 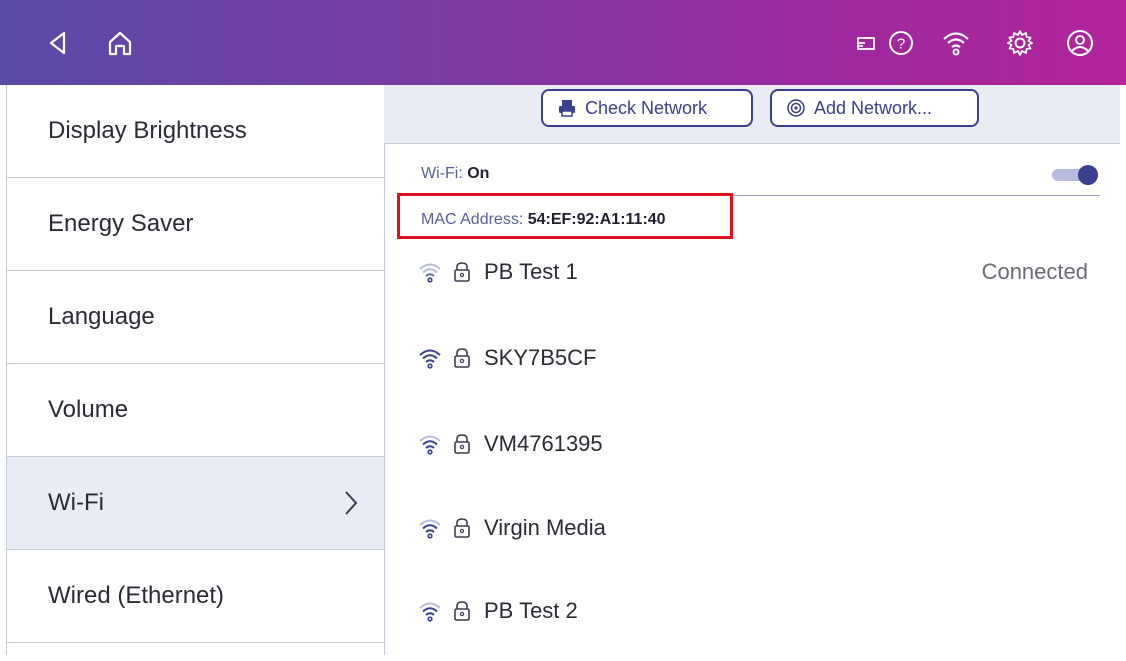 What do you see at coordinates (136, 595) in the screenshot?
I see `sidebar-item-label: Wired (Ethernet)` at bounding box center [136, 595].